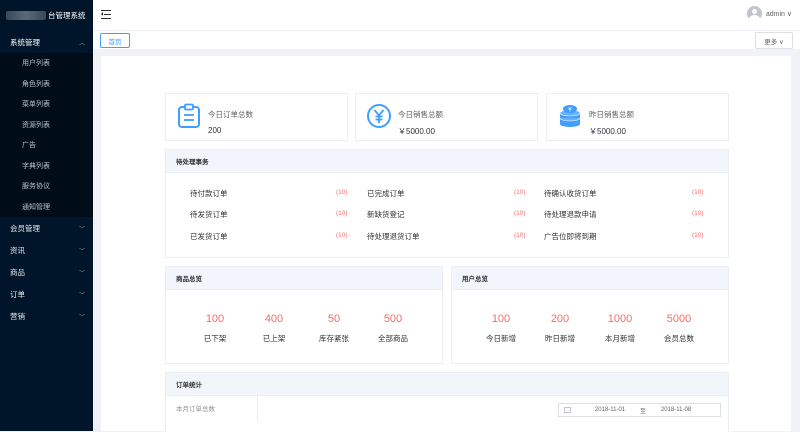 This screenshot has height=432, width=800. I want to click on users-title: 用户总览, so click(590, 278).